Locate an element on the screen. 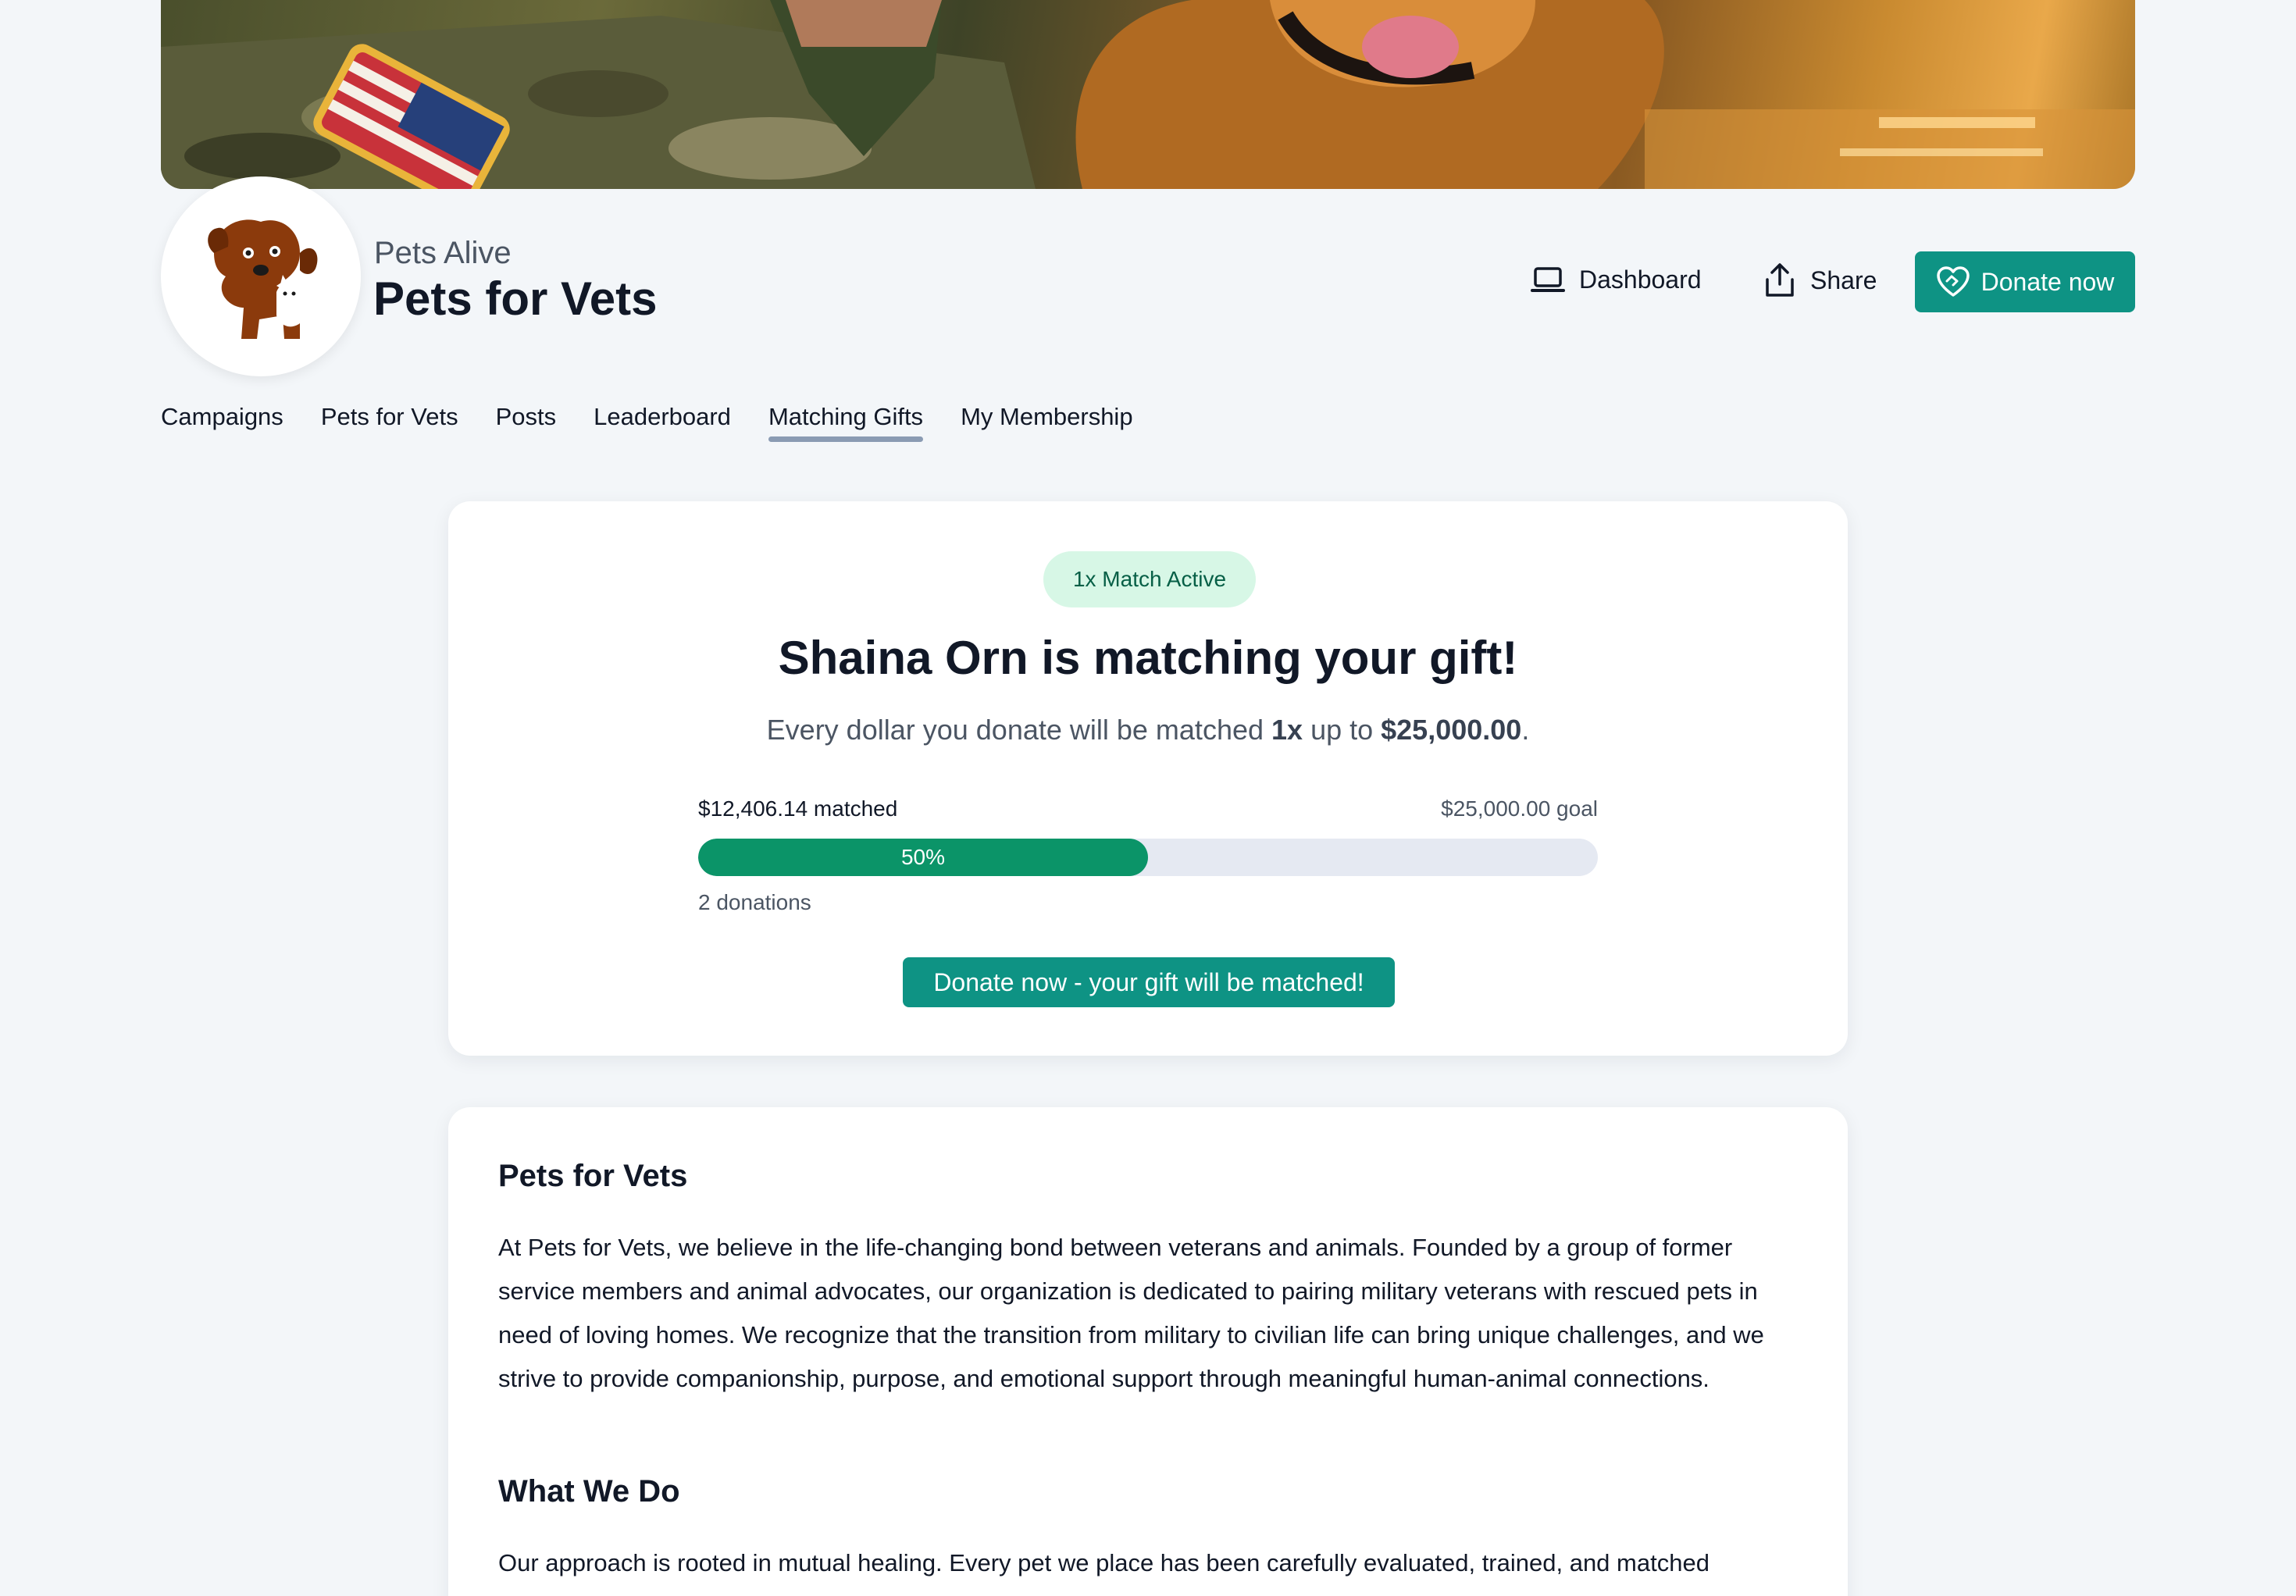 The height and width of the screenshot is (1596, 2296). laptop-icon is located at coordinates (1548, 279).